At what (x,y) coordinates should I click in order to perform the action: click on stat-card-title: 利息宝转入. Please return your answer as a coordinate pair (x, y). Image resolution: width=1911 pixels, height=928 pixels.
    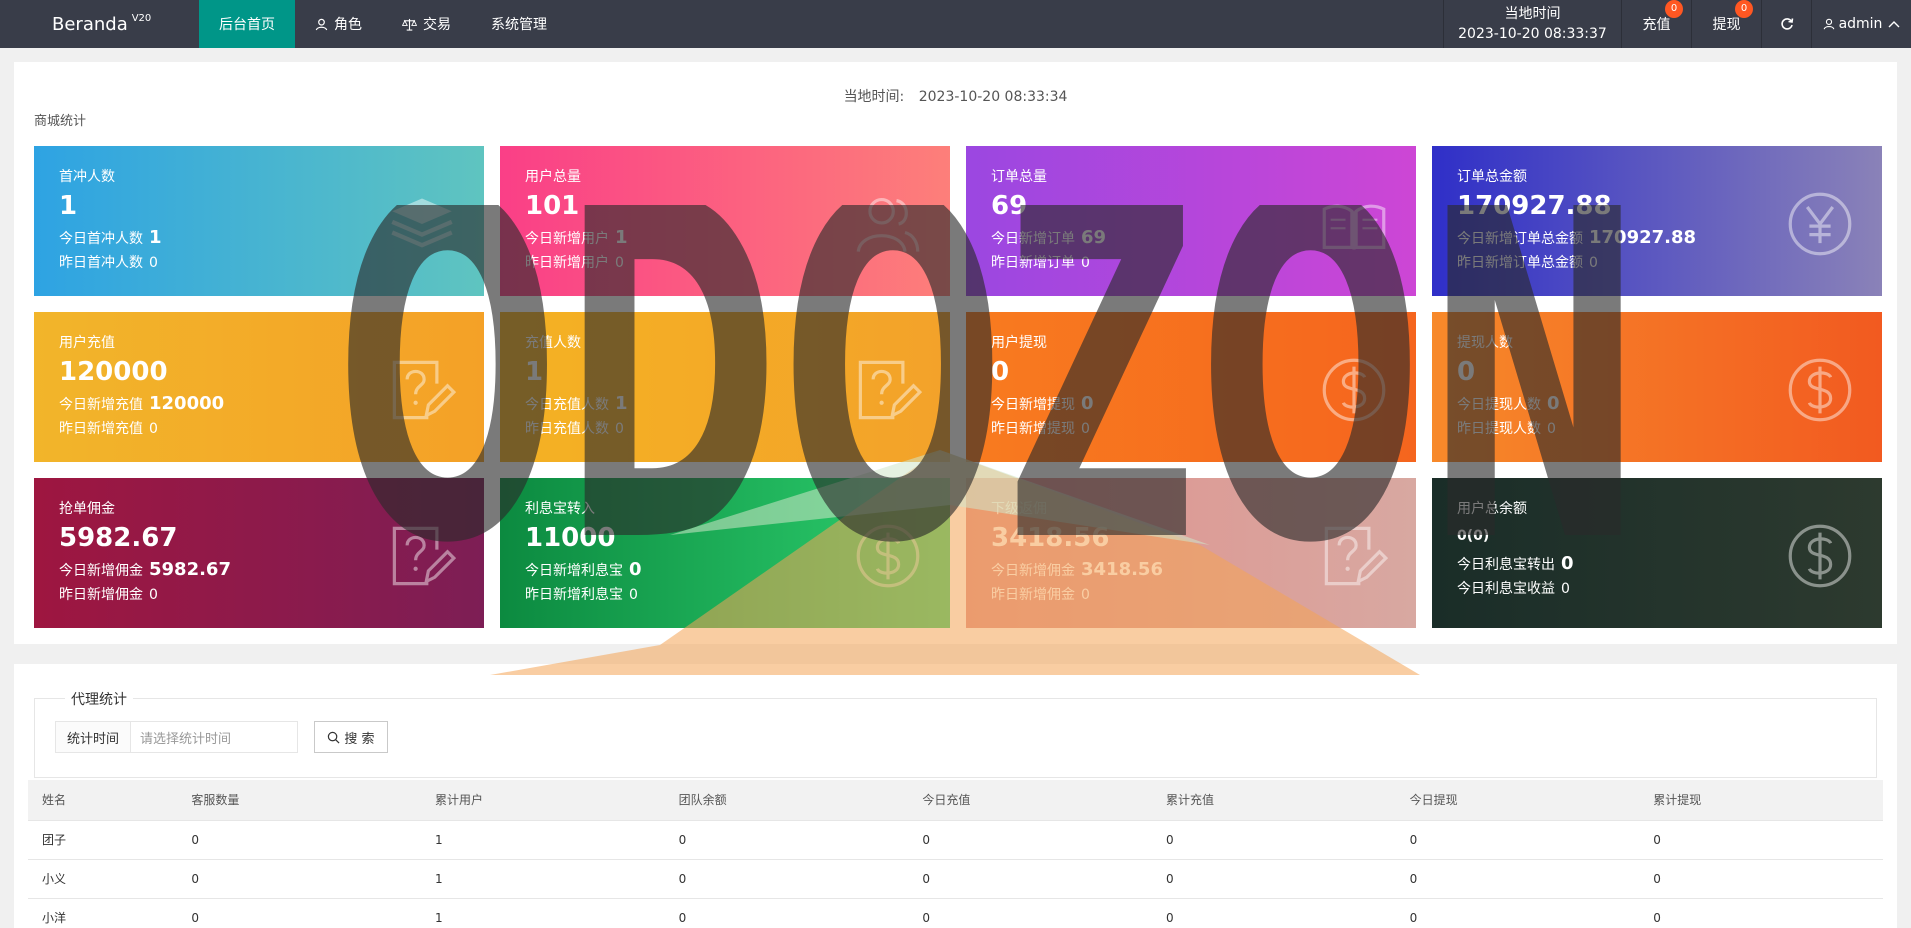
    Looking at the image, I should click on (560, 509).